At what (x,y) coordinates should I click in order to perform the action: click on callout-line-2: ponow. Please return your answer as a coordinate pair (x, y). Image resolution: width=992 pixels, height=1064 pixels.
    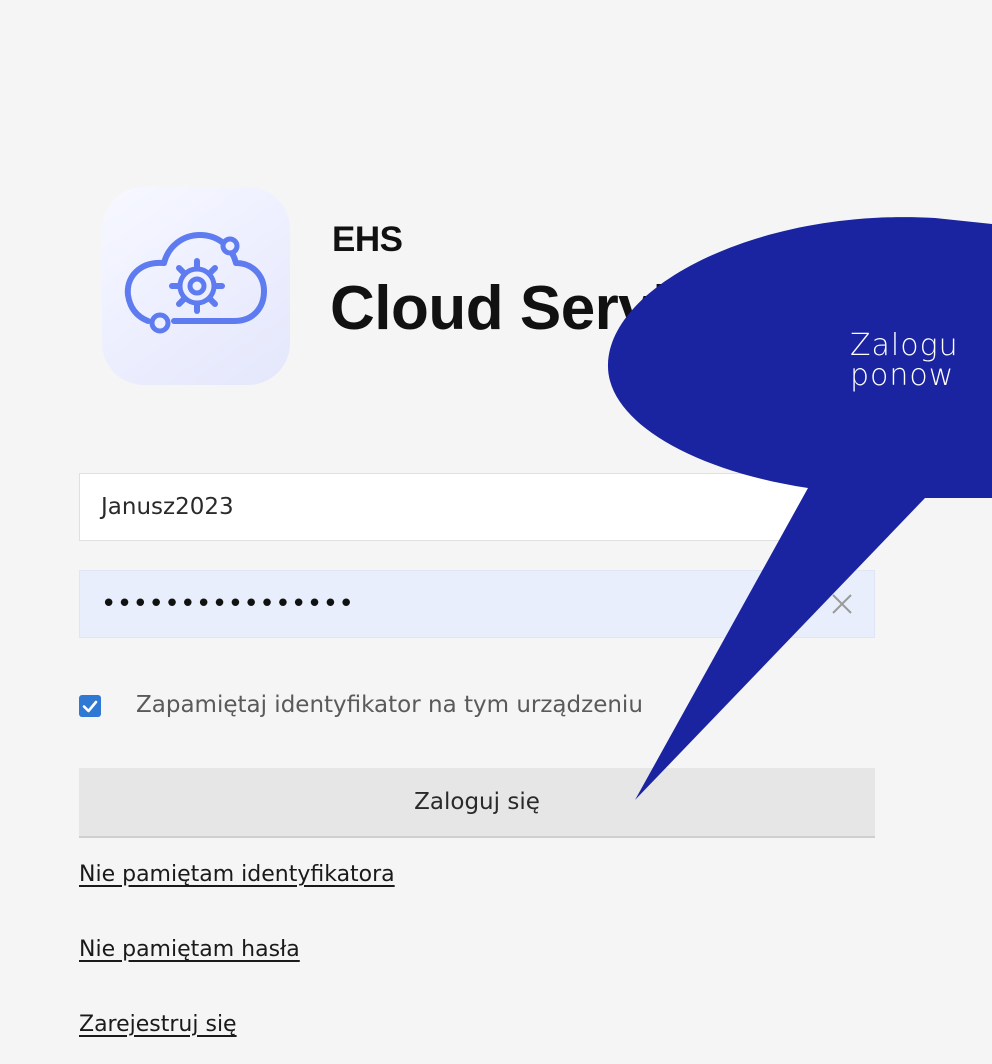
    Looking at the image, I should click on (902, 375).